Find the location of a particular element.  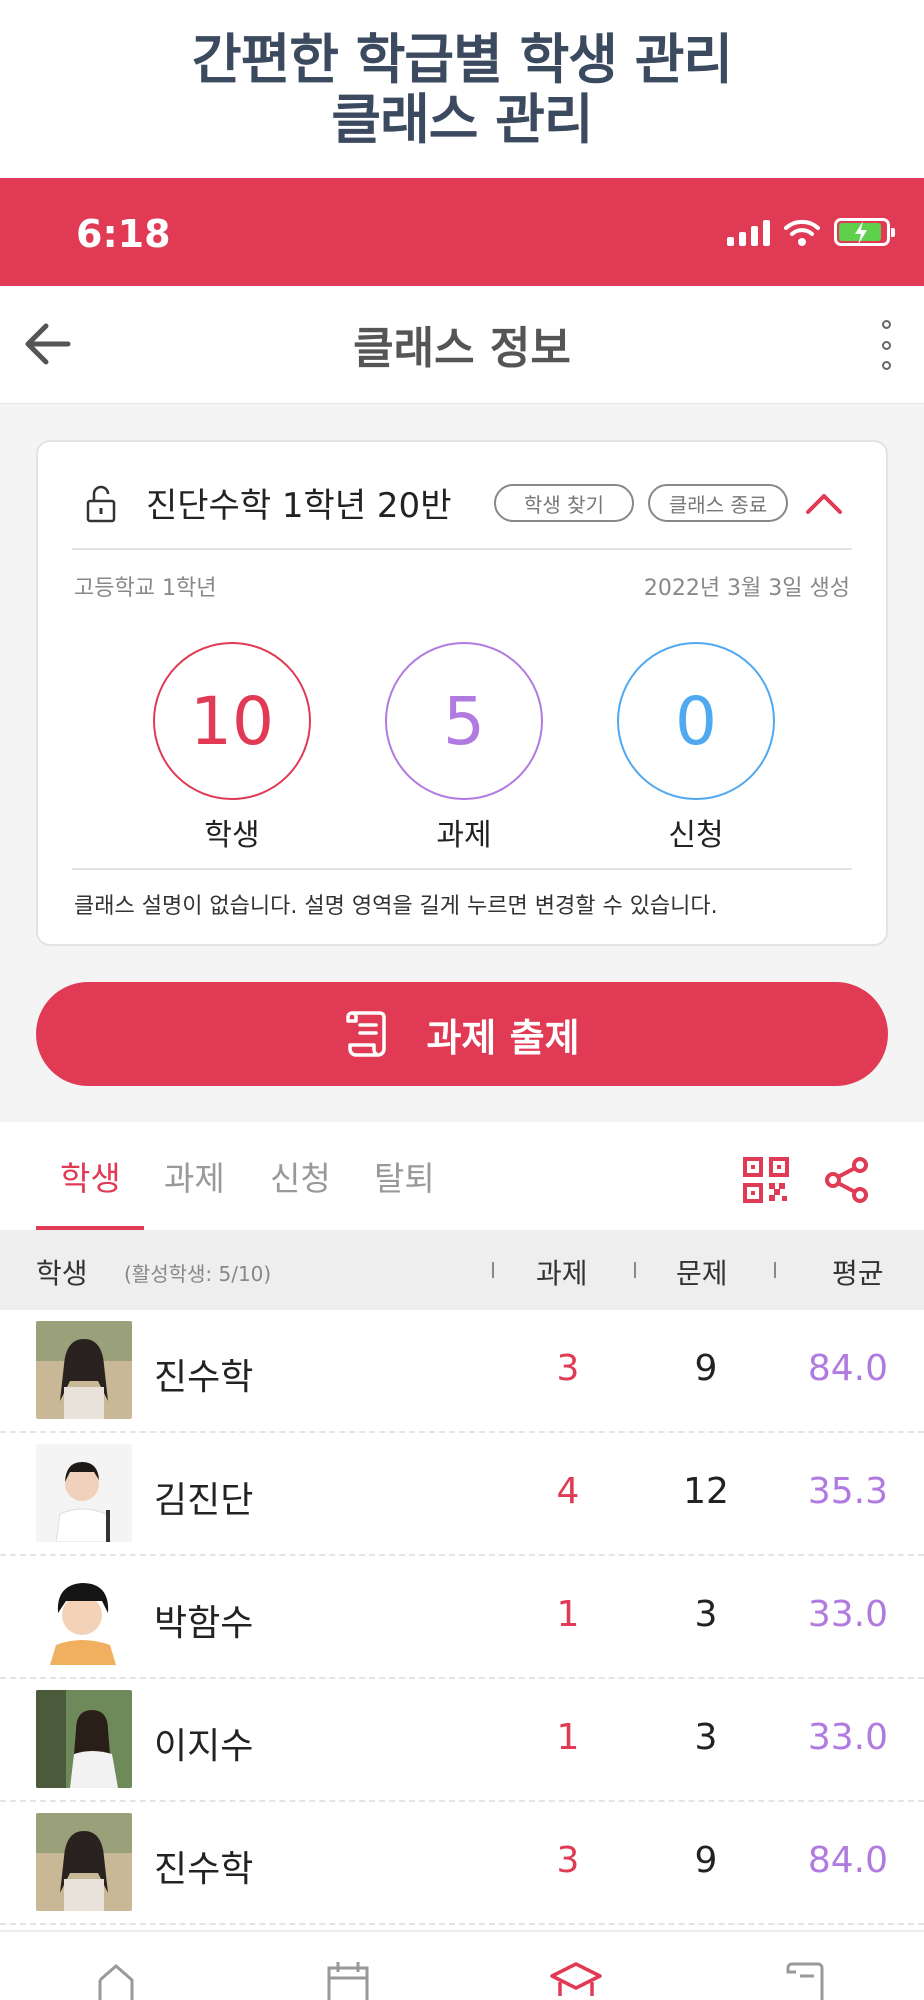

scroll-icon is located at coordinates (366, 1034).